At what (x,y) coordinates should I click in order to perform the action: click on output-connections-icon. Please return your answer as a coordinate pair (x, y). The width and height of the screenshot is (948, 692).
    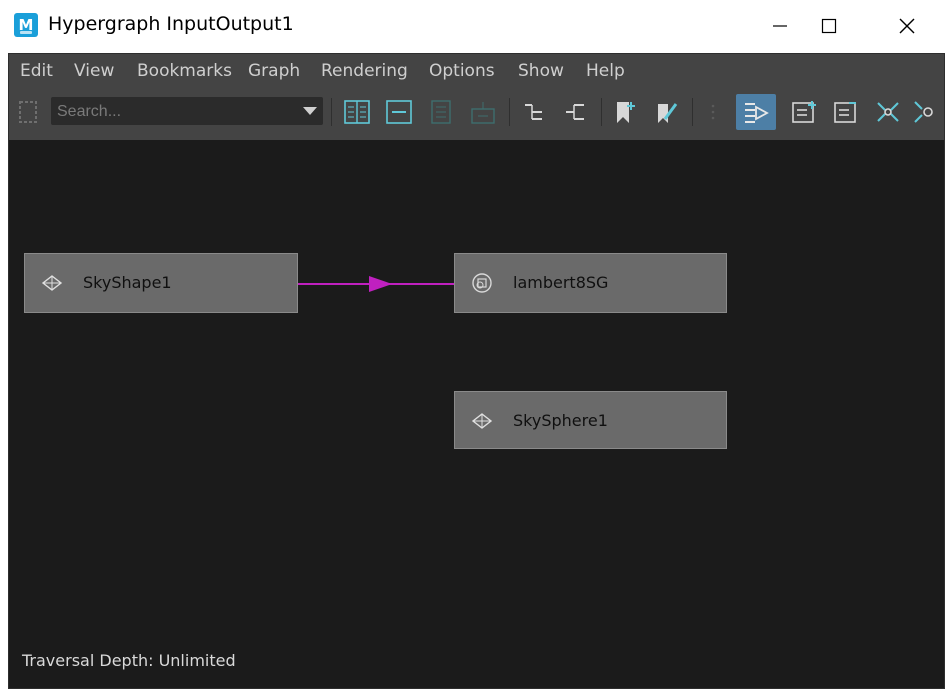
    Looking at the image, I should click on (576, 112).